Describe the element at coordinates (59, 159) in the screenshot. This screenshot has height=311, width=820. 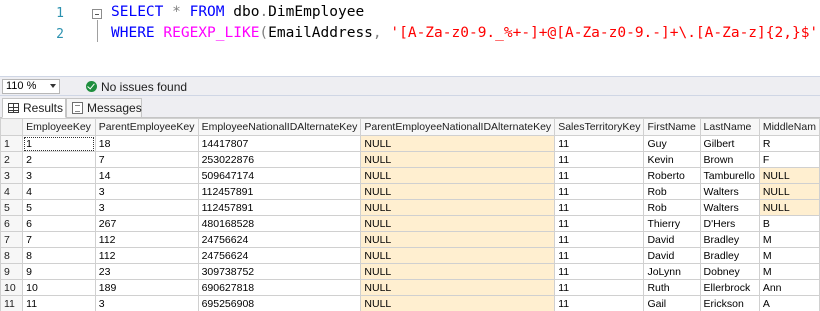
I see `grid-cell: 2` at that location.